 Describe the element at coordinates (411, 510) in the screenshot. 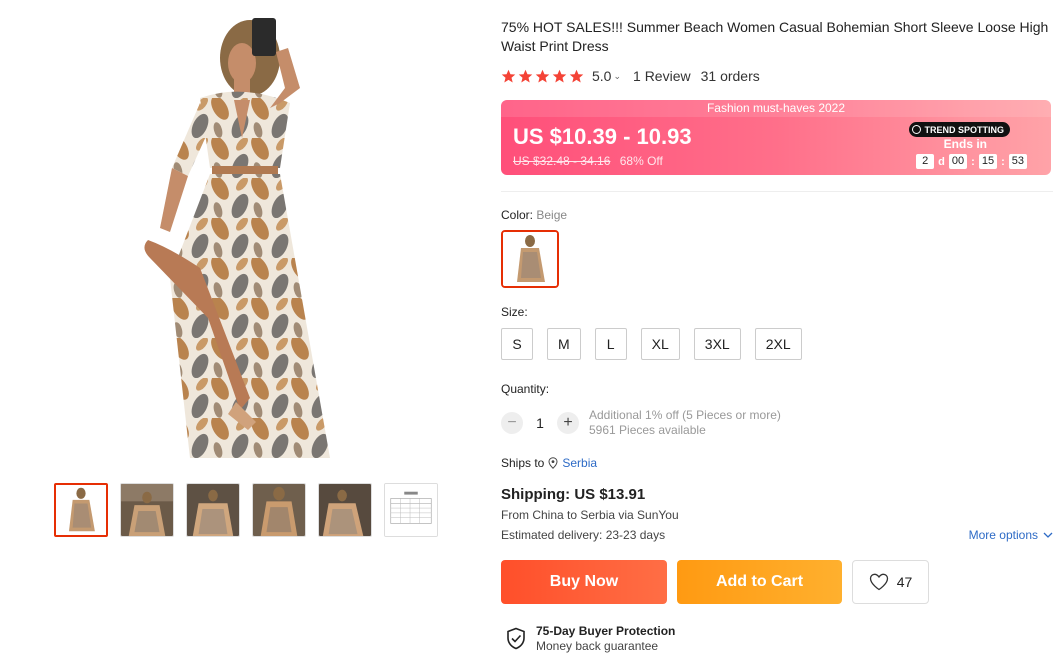

I see `thumbnail-6-size-chart` at that location.